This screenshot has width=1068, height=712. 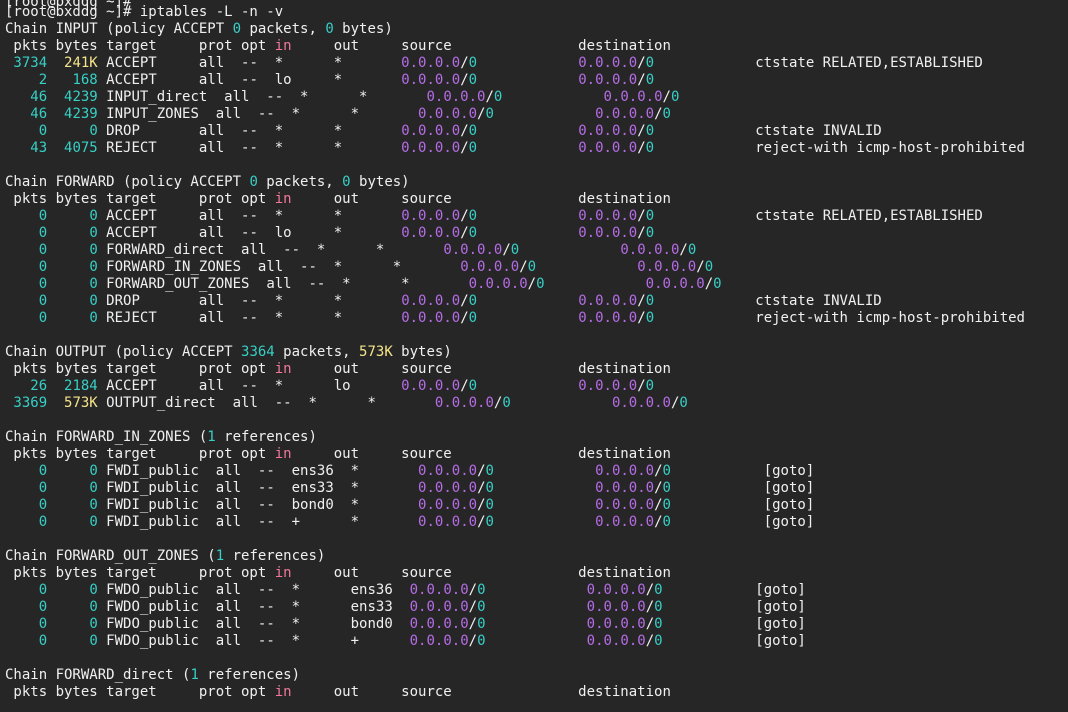 What do you see at coordinates (152, 675) in the screenshot?
I see `terminal-line: Chain FORWARD_direct (1 references)` at bounding box center [152, 675].